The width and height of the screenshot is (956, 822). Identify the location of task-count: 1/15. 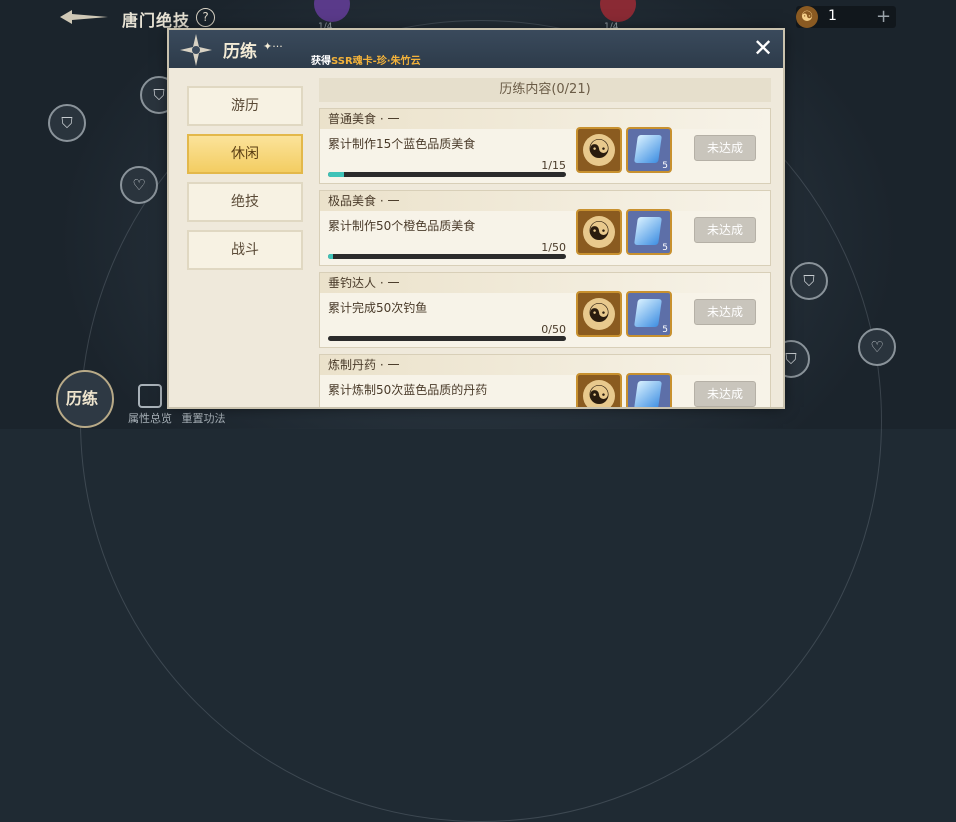
(553, 165).